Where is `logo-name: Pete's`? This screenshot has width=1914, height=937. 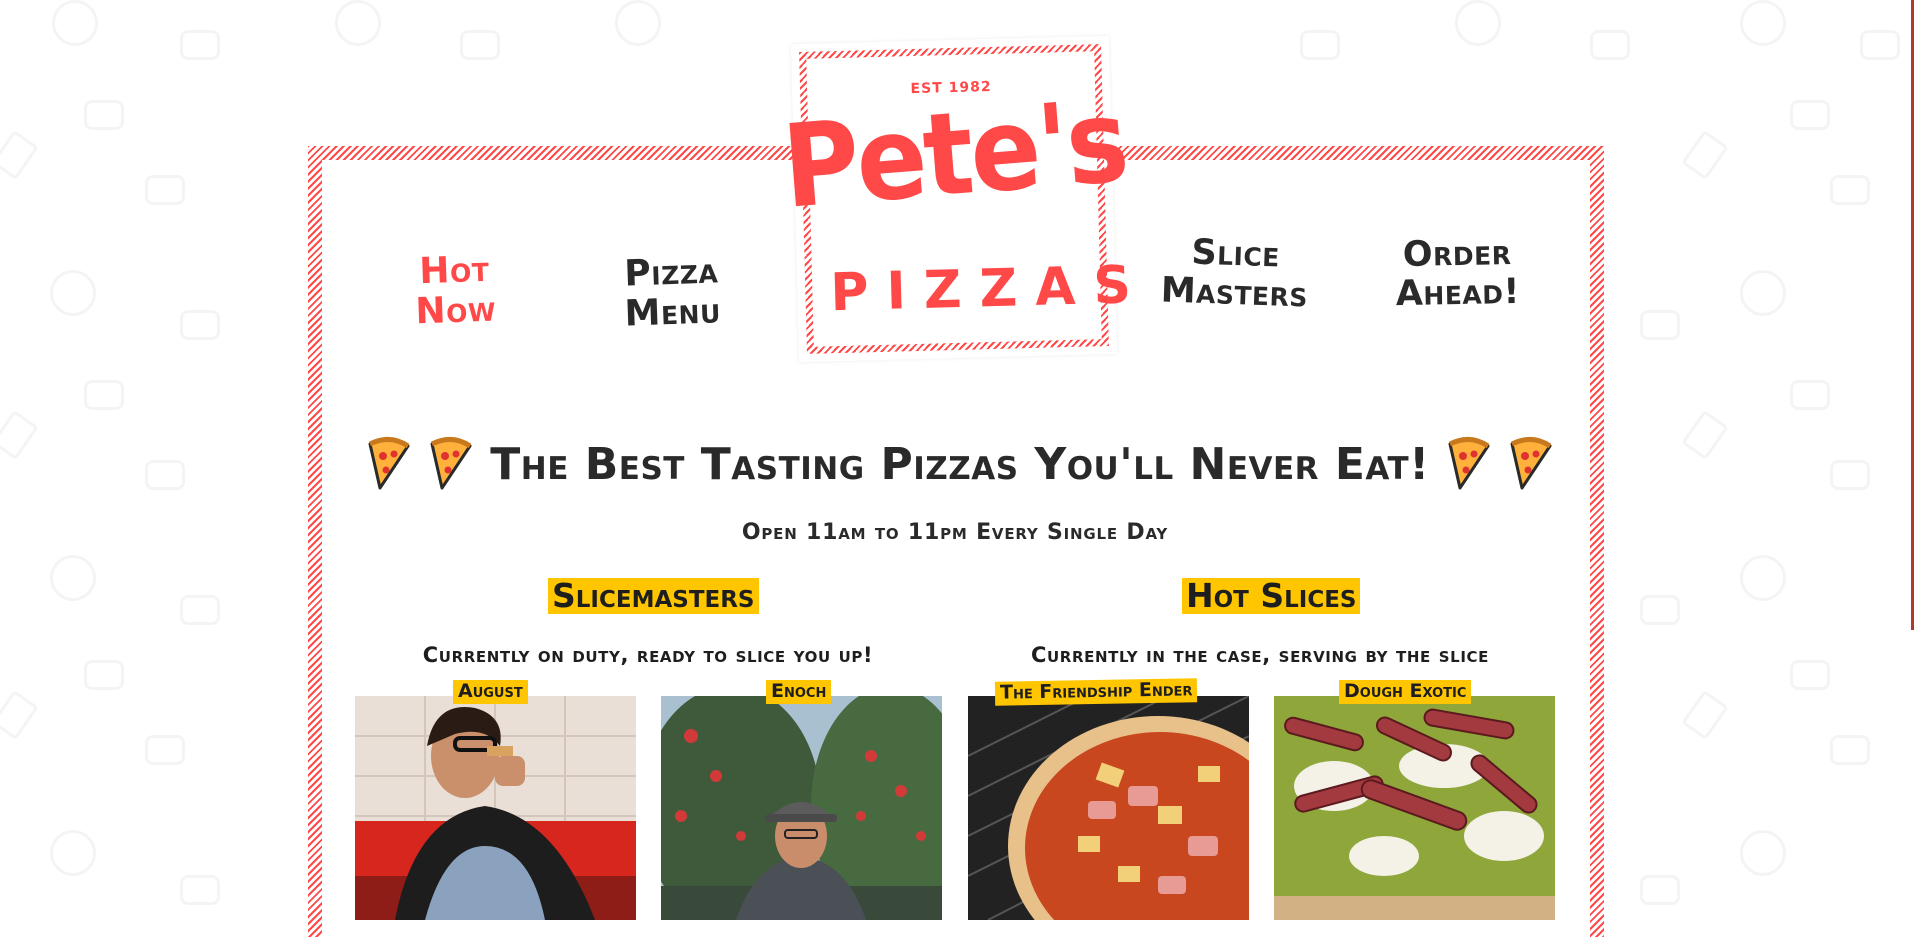
logo-name: Pete's is located at coordinates (954, 154).